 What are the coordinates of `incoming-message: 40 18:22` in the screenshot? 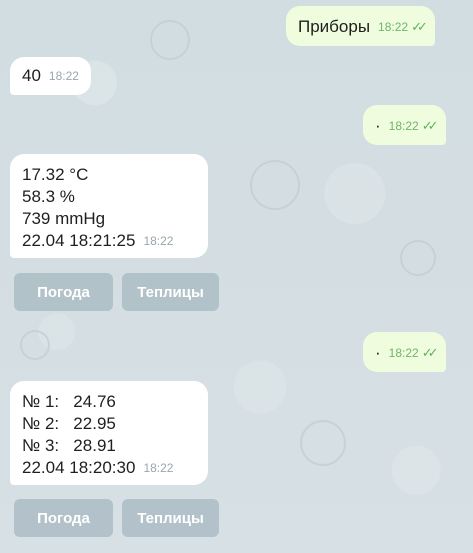 It's located at (50, 76).